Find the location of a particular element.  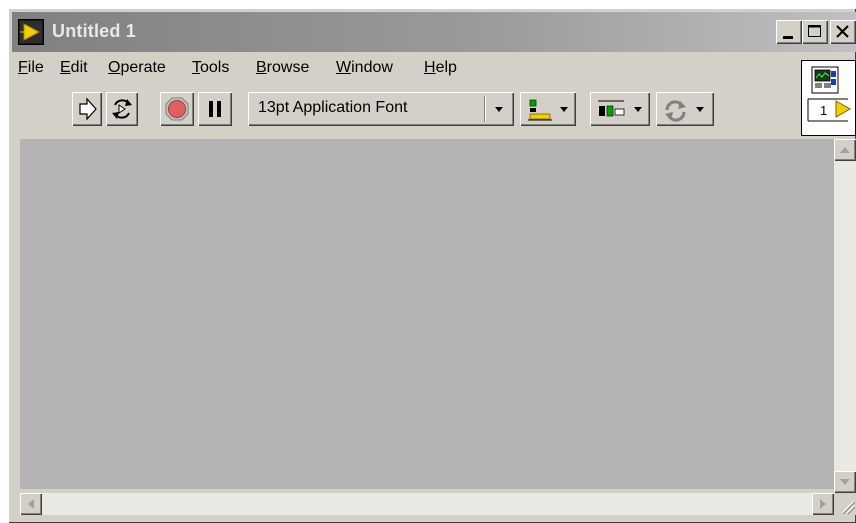

resize-grip is located at coordinates (845, 504).